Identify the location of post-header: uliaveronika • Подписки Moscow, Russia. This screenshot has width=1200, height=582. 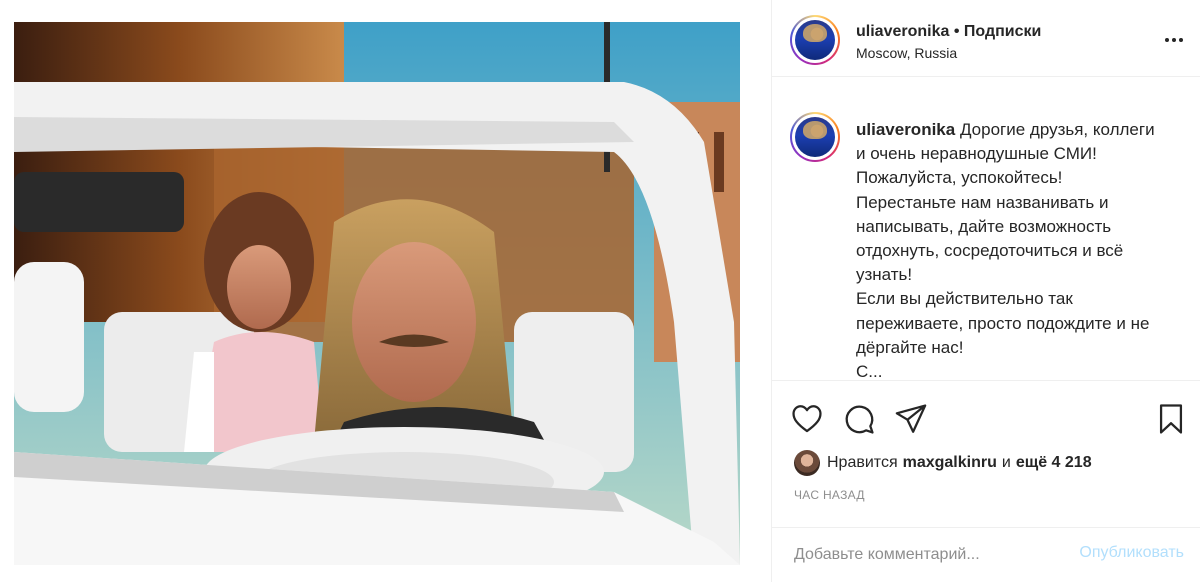
(986, 38).